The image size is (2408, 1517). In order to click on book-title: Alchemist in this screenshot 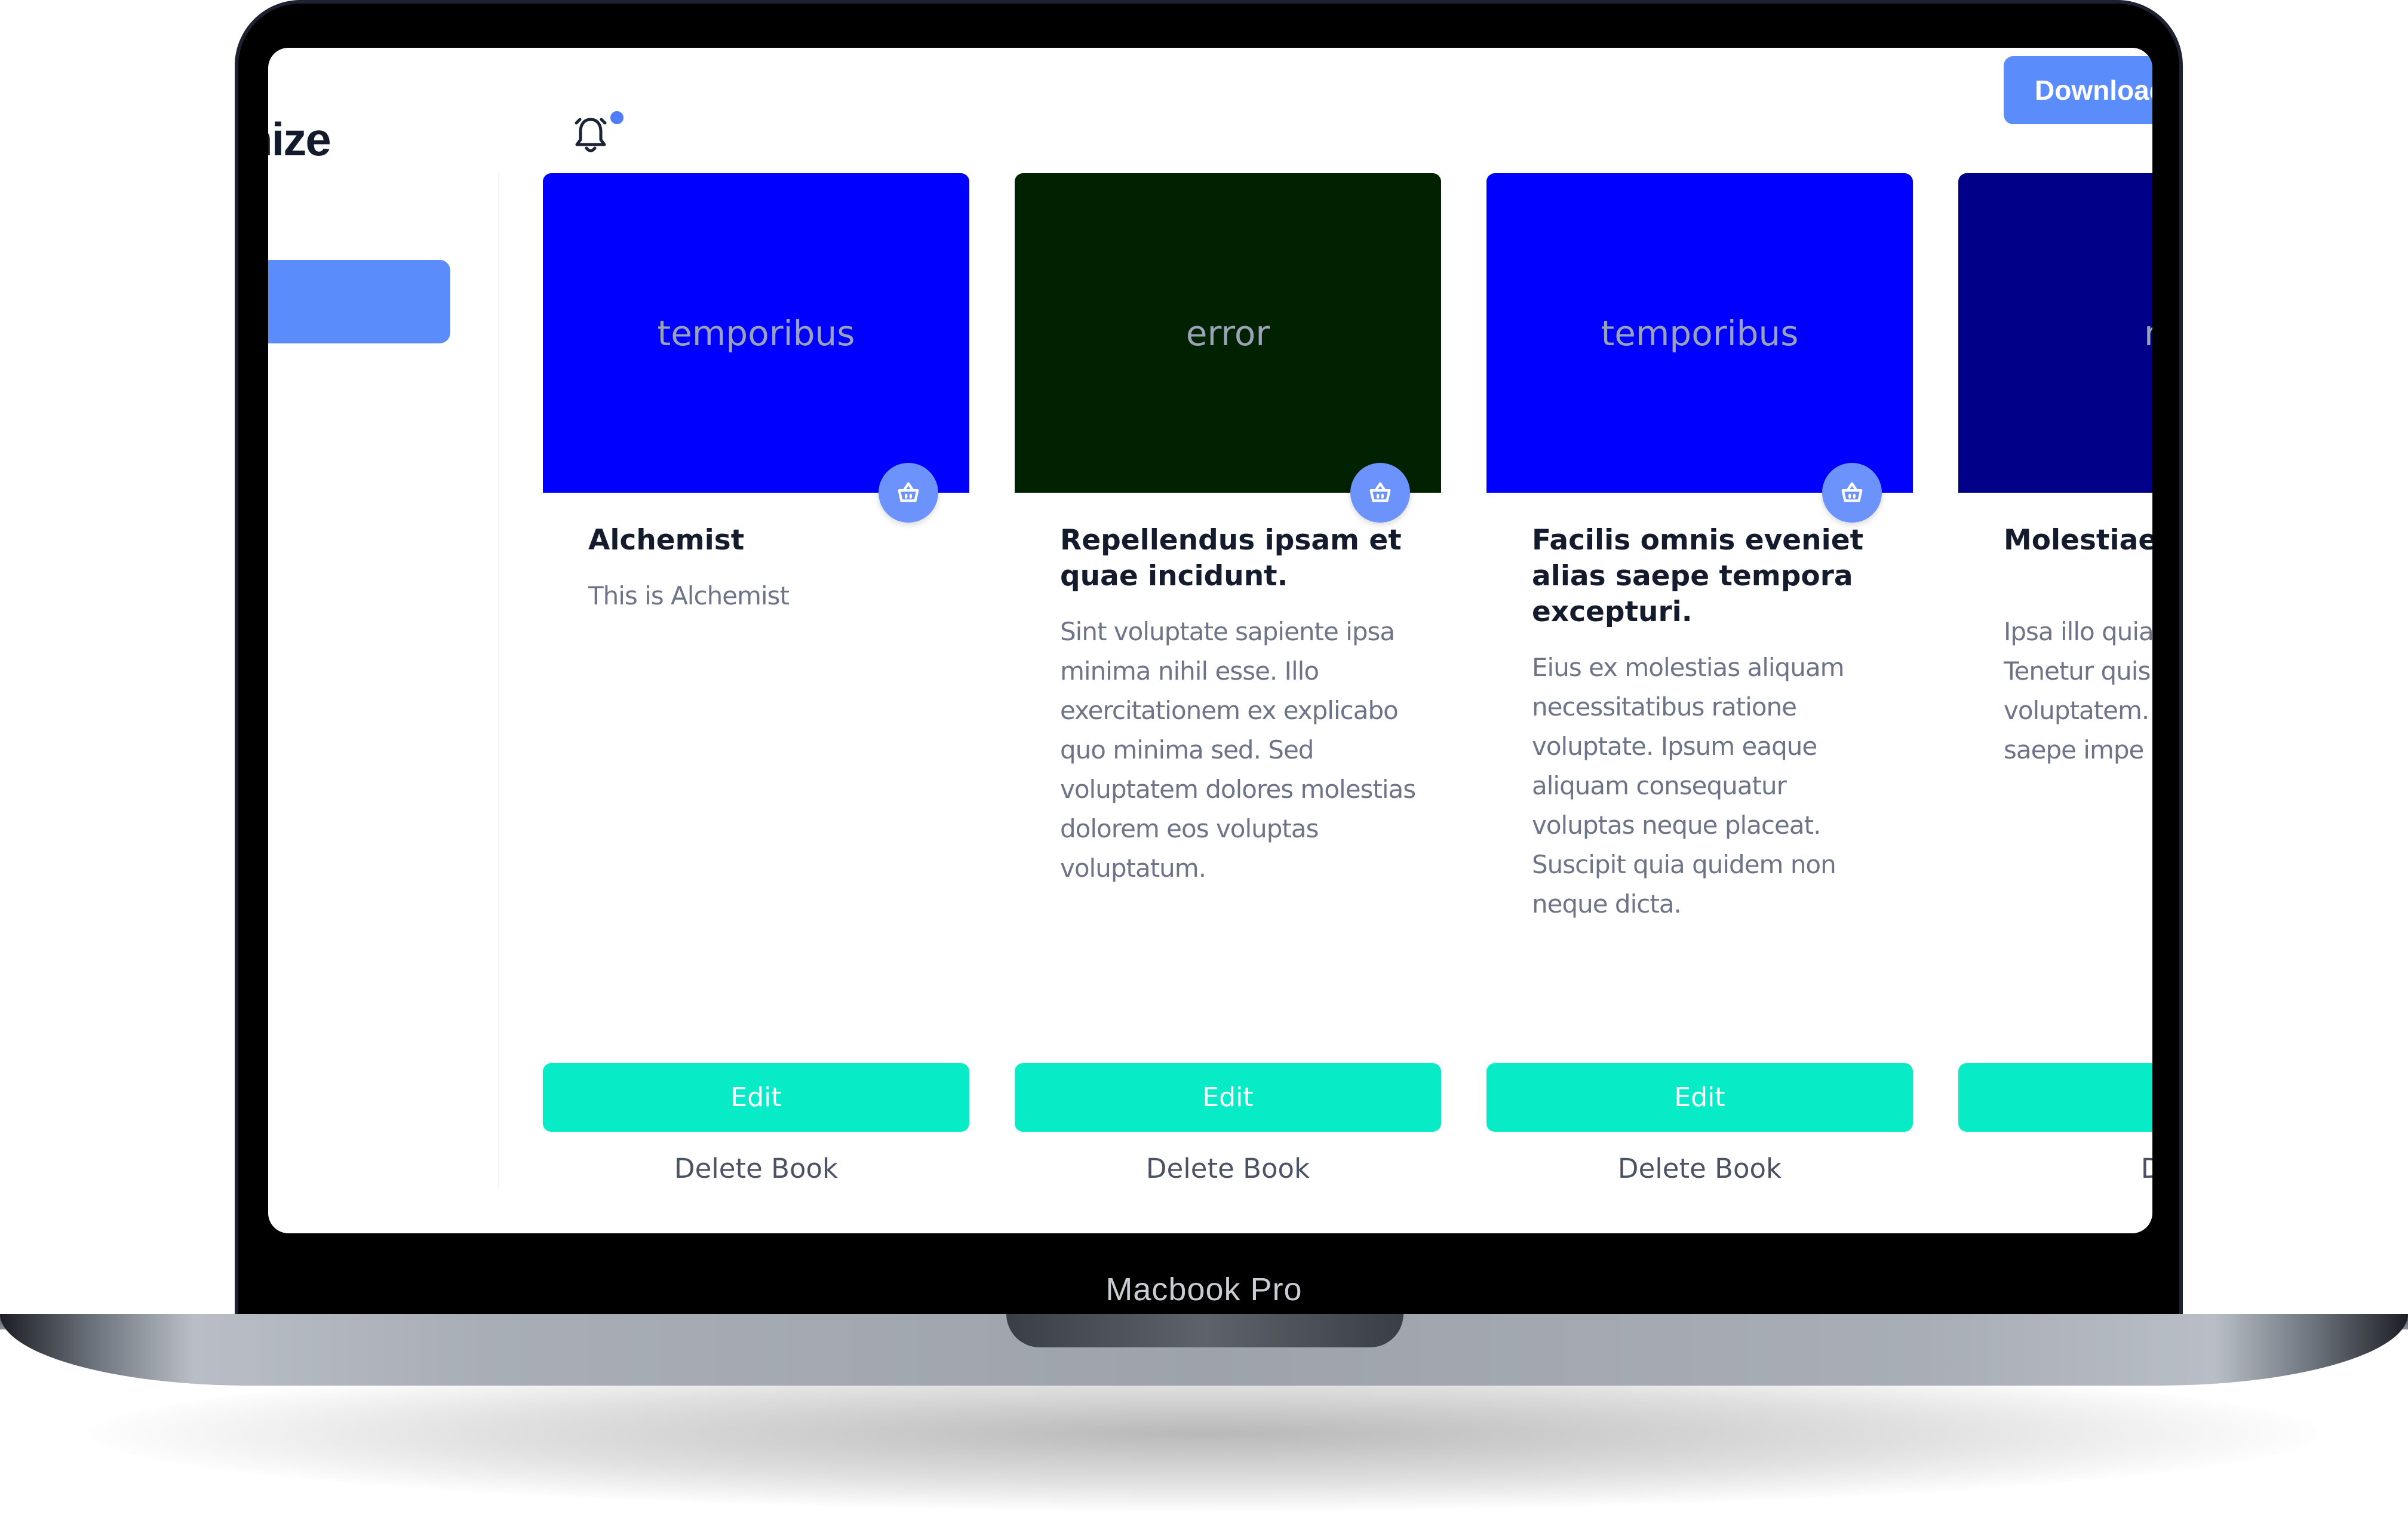, I will do `click(666, 540)`.